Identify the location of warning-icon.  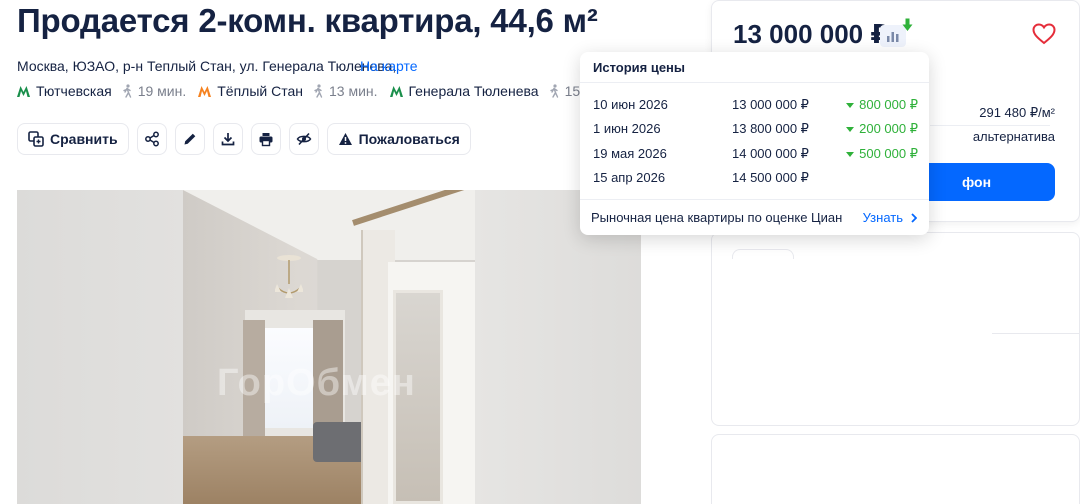
(345, 139).